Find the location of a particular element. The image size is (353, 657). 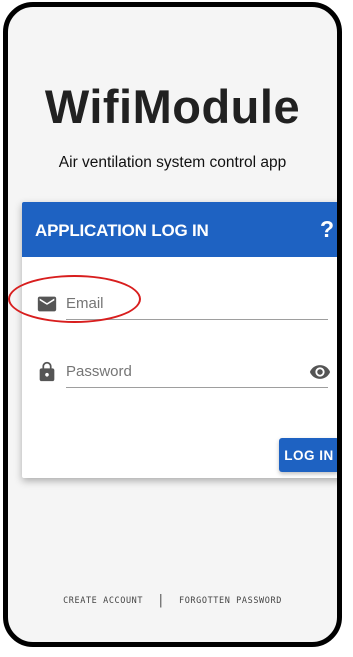

eye-icon is located at coordinates (320, 372).